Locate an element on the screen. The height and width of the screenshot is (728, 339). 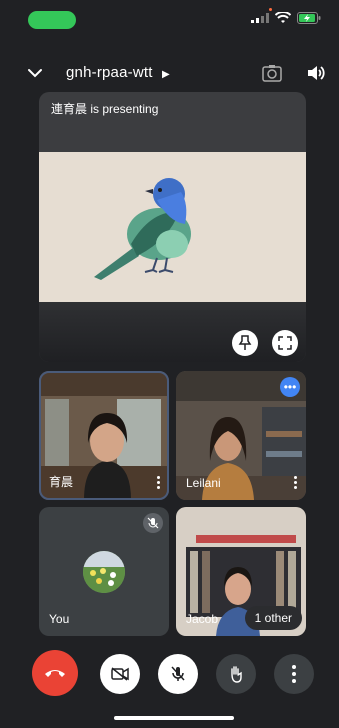
more-badge: ••• is located at coordinates (290, 387).